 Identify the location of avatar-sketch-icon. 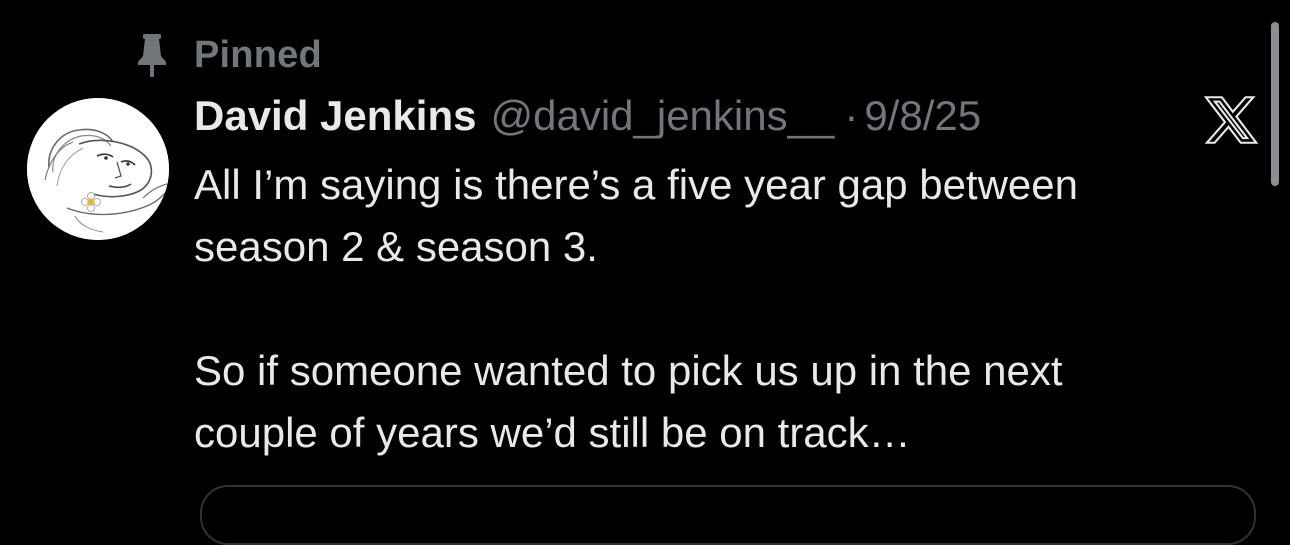
(98, 169).